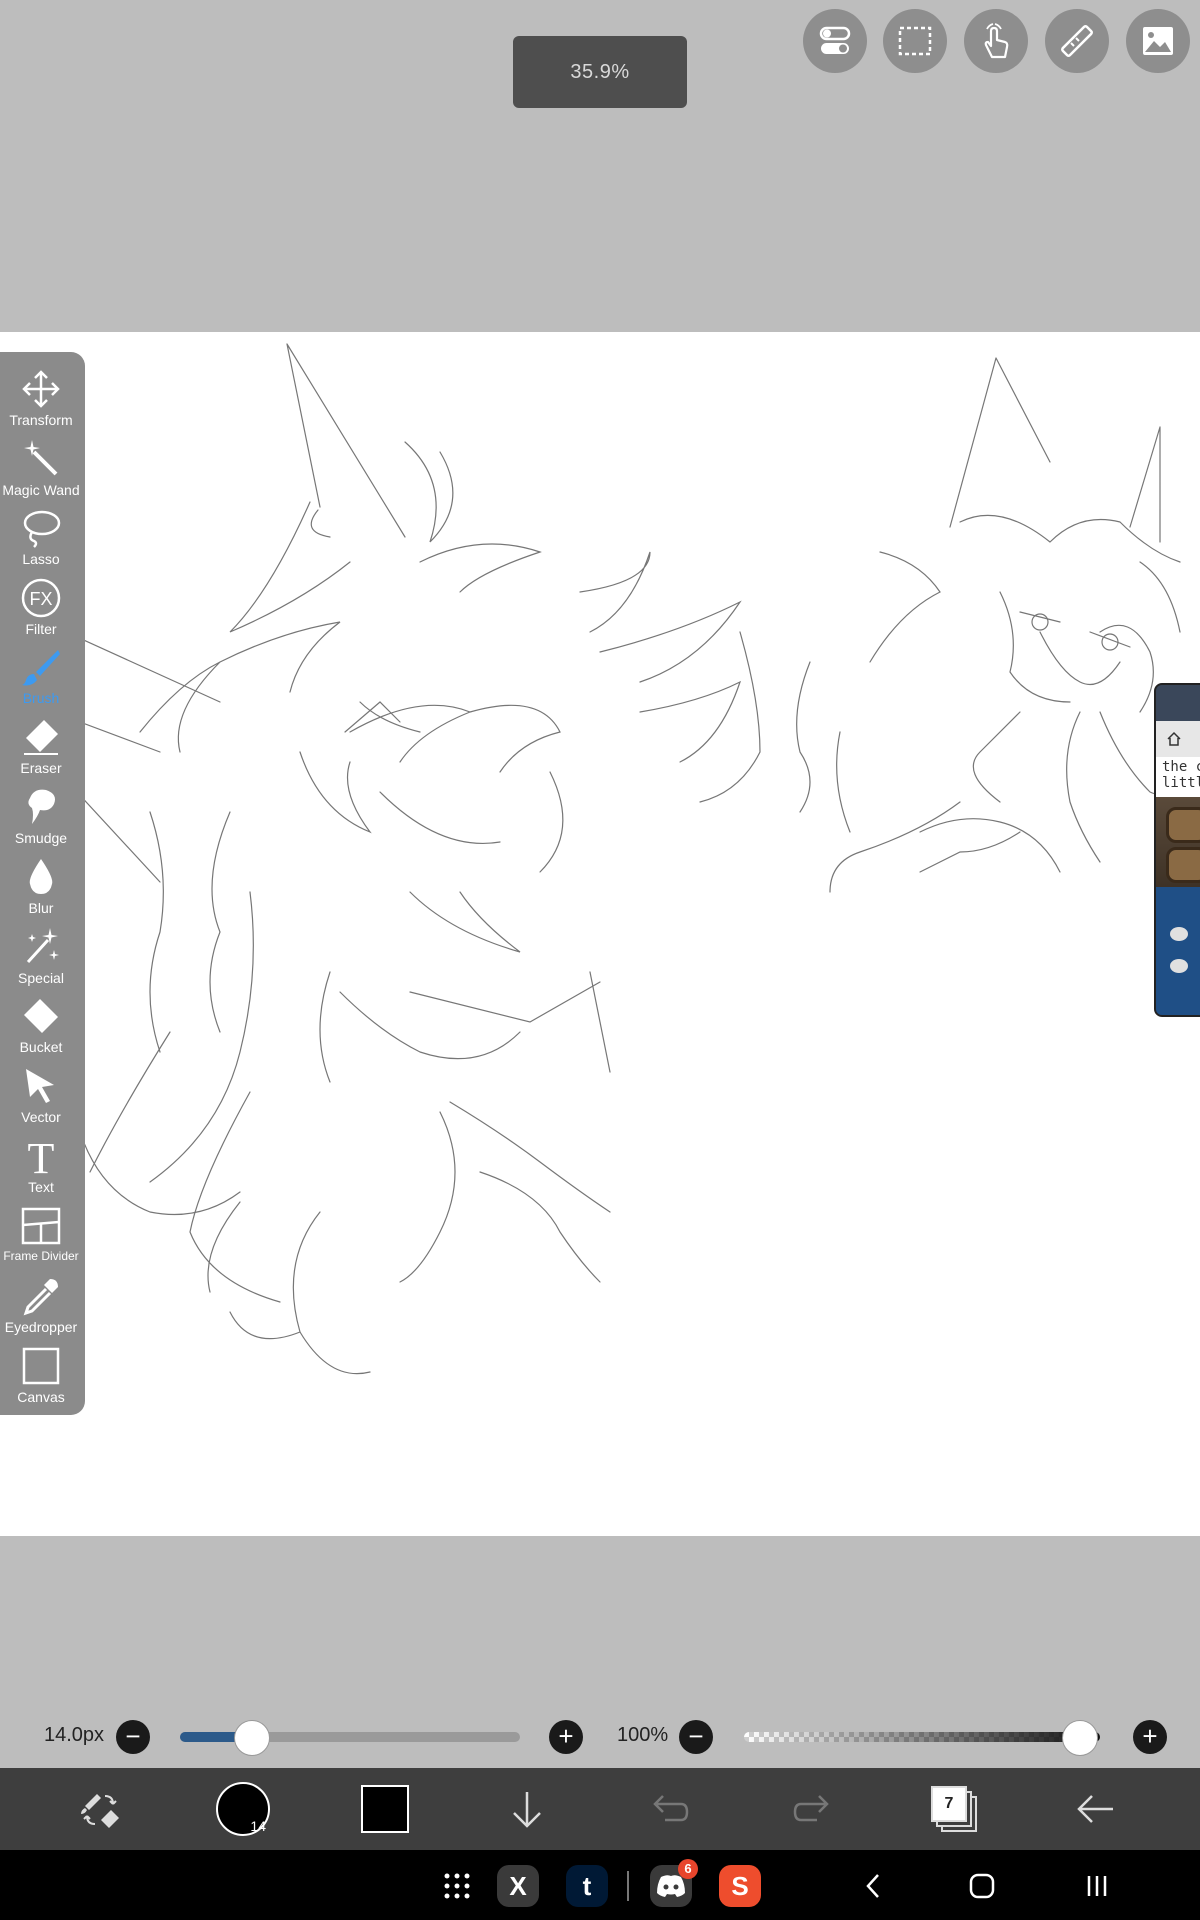 This screenshot has width=1200, height=1920. I want to click on floating-window-nav, so click(1178, 739).